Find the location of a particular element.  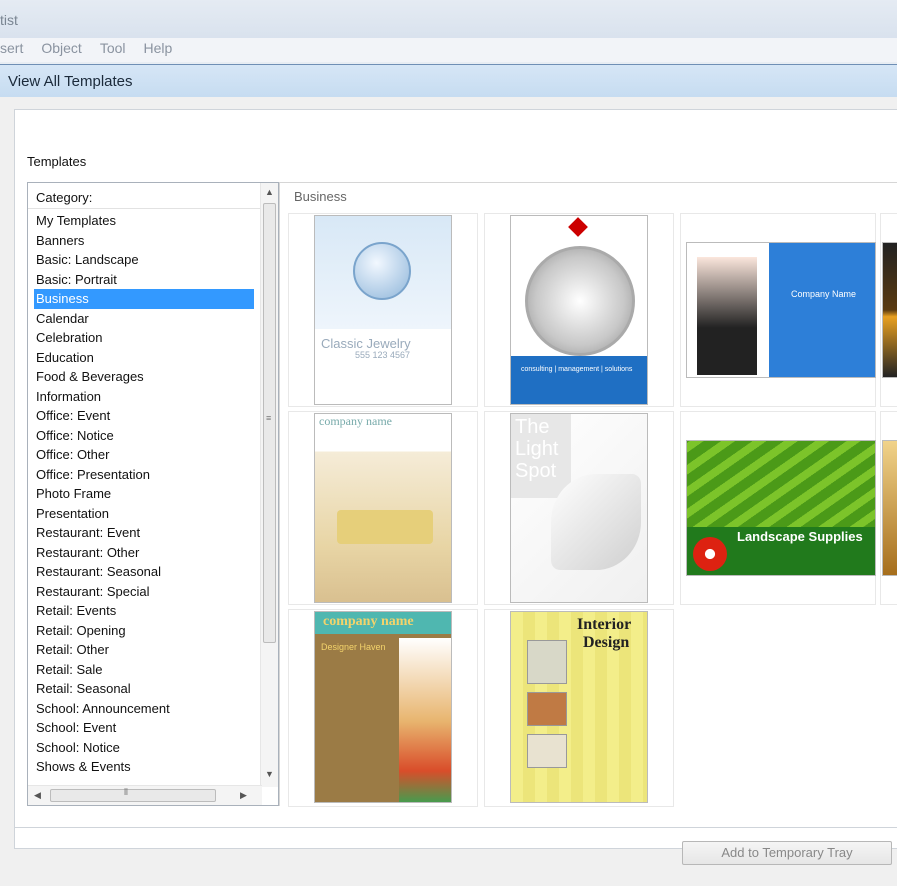

template-line1: The is located at coordinates (532, 427).